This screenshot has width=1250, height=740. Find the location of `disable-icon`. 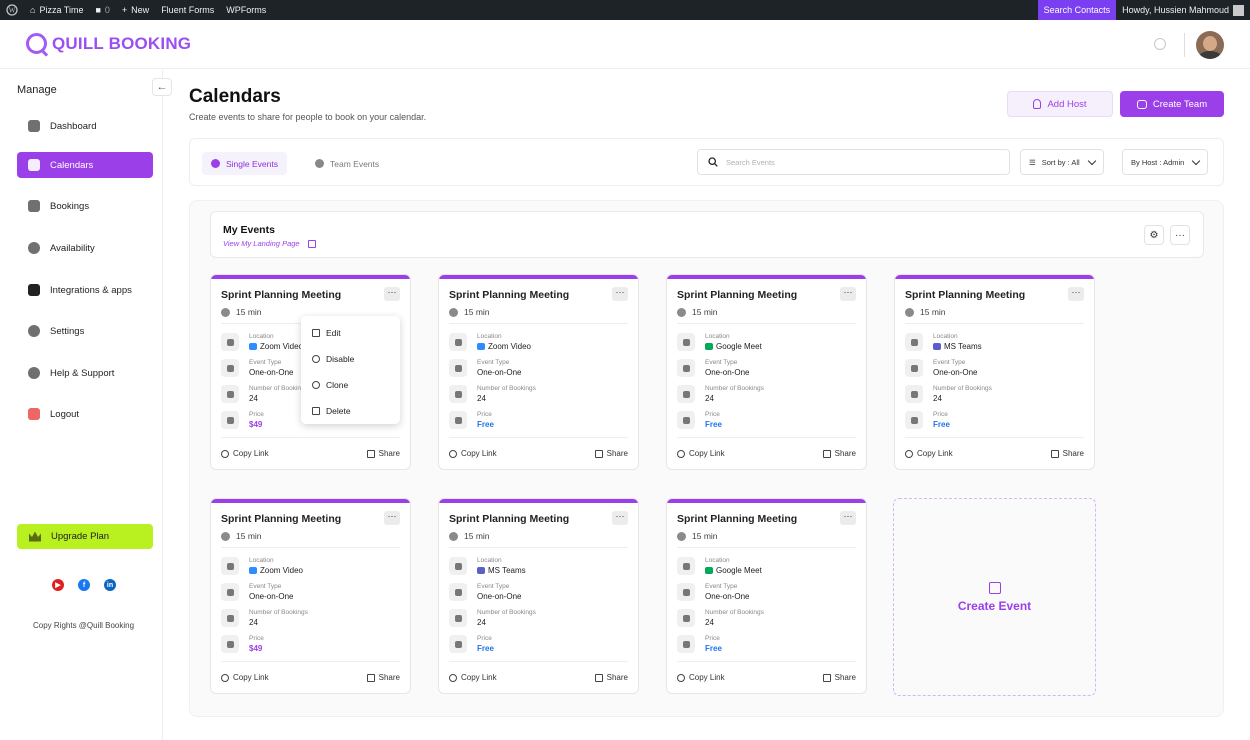

disable-icon is located at coordinates (316, 359).